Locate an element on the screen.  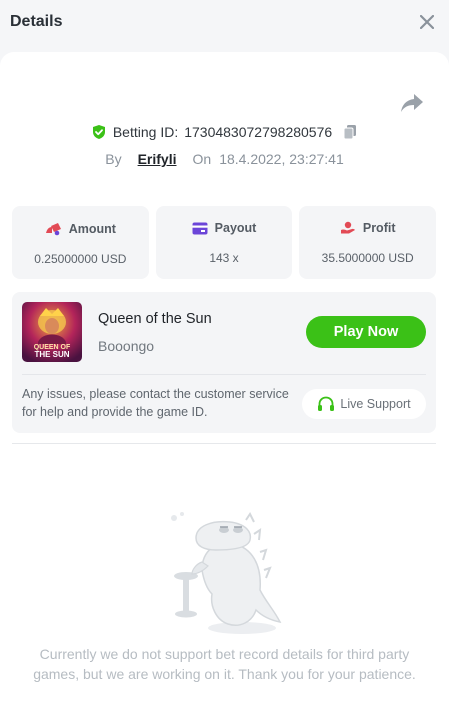
play-now-button: Play Now is located at coordinates (366, 332).